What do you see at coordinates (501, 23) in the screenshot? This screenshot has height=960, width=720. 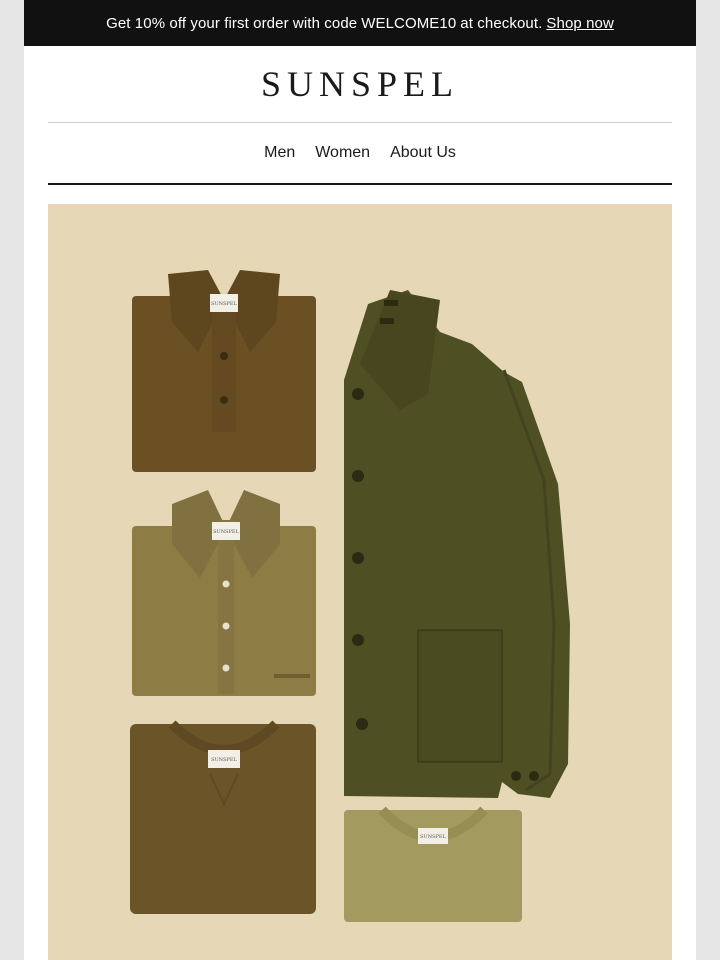 I see `promo-text-after: at checkout.` at bounding box center [501, 23].